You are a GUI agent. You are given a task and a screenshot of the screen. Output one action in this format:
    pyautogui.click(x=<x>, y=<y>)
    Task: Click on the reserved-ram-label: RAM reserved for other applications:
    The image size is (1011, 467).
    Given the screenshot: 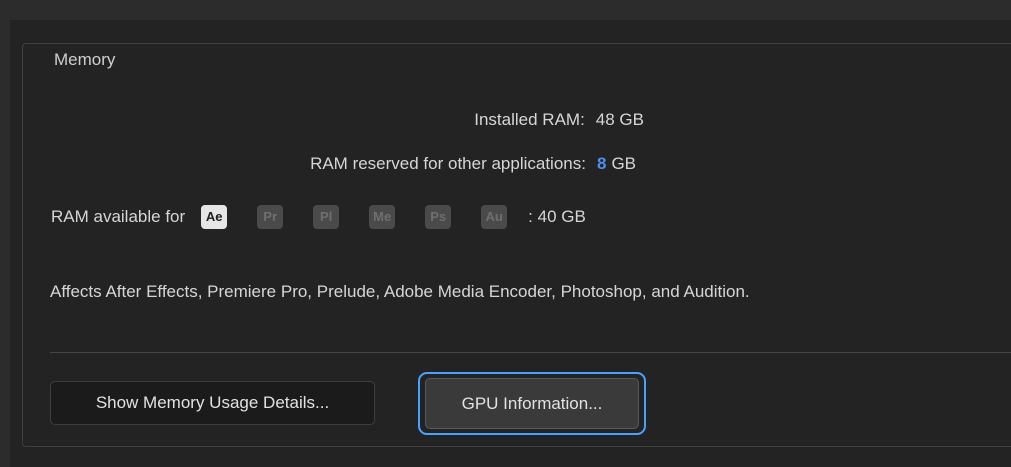 What is the action you would take?
    pyautogui.click(x=448, y=163)
    